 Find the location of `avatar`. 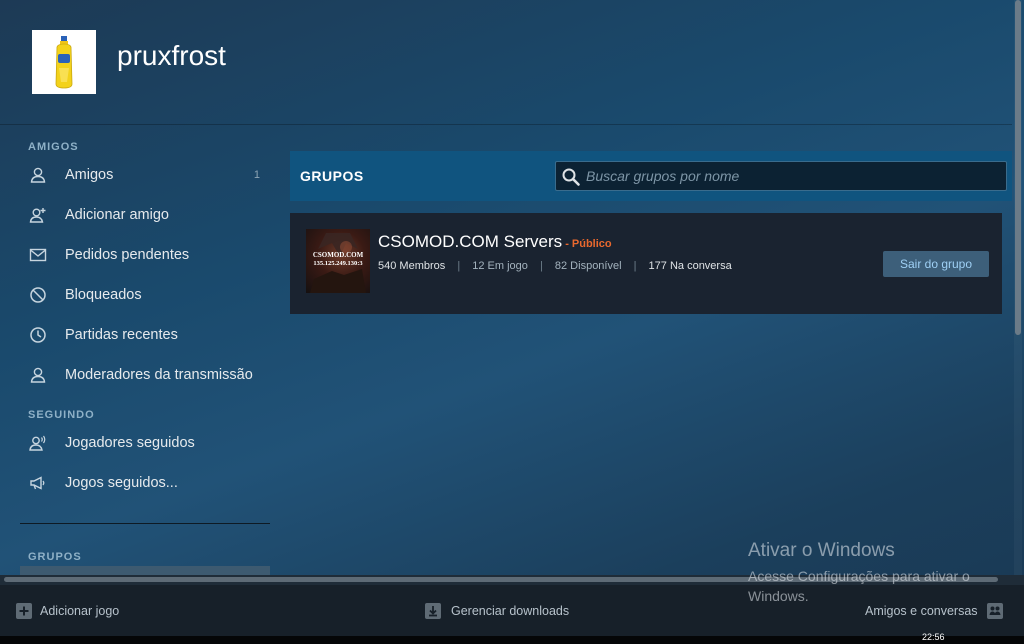

avatar is located at coordinates (64, 62).